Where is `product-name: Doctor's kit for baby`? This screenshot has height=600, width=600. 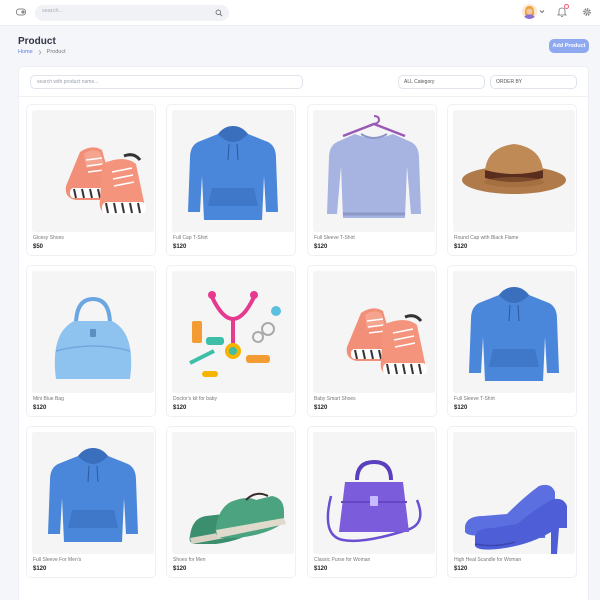 product-name: Doctor's kit for baby is located at coordinates (195, 399).